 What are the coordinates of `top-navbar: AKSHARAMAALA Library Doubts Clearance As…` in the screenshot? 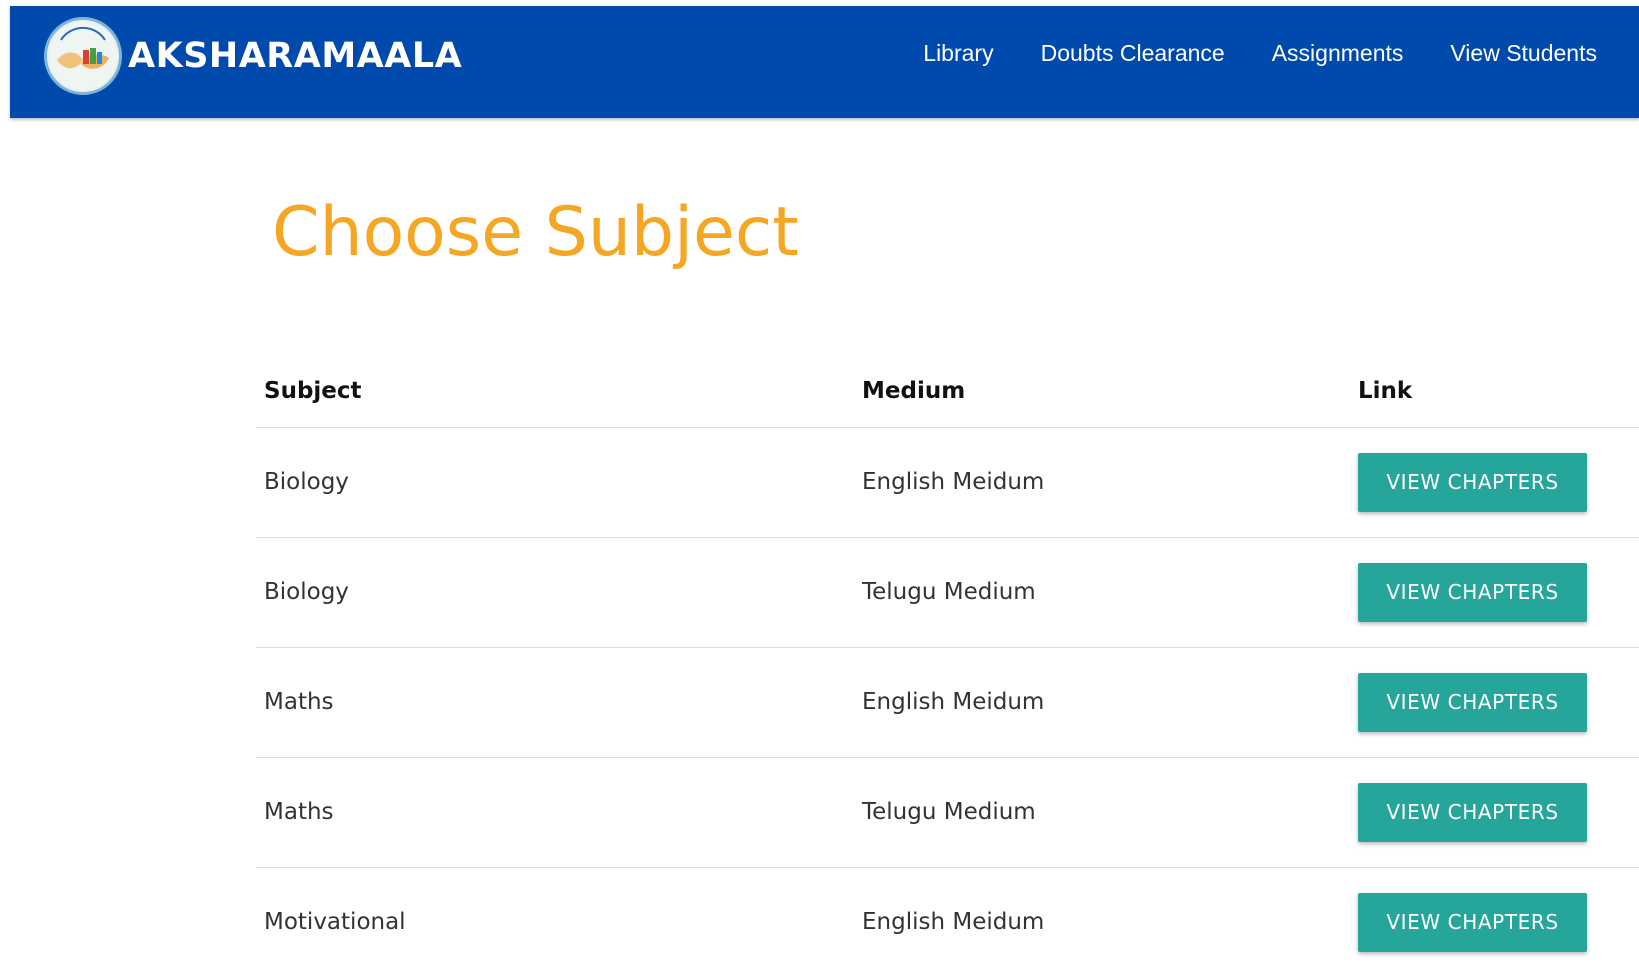 It's located at (824, 62).